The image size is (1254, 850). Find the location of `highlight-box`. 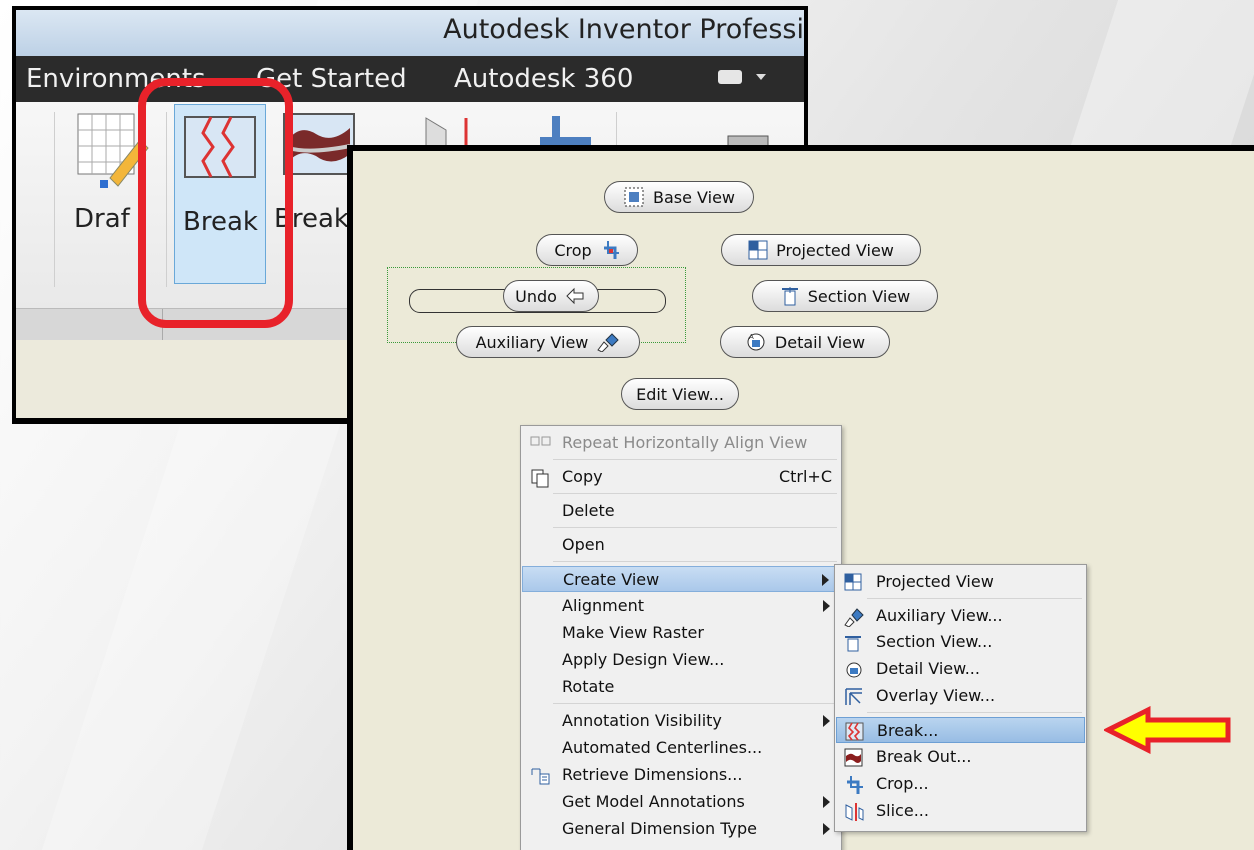

highlight-box is located at coordinates (215, 203).